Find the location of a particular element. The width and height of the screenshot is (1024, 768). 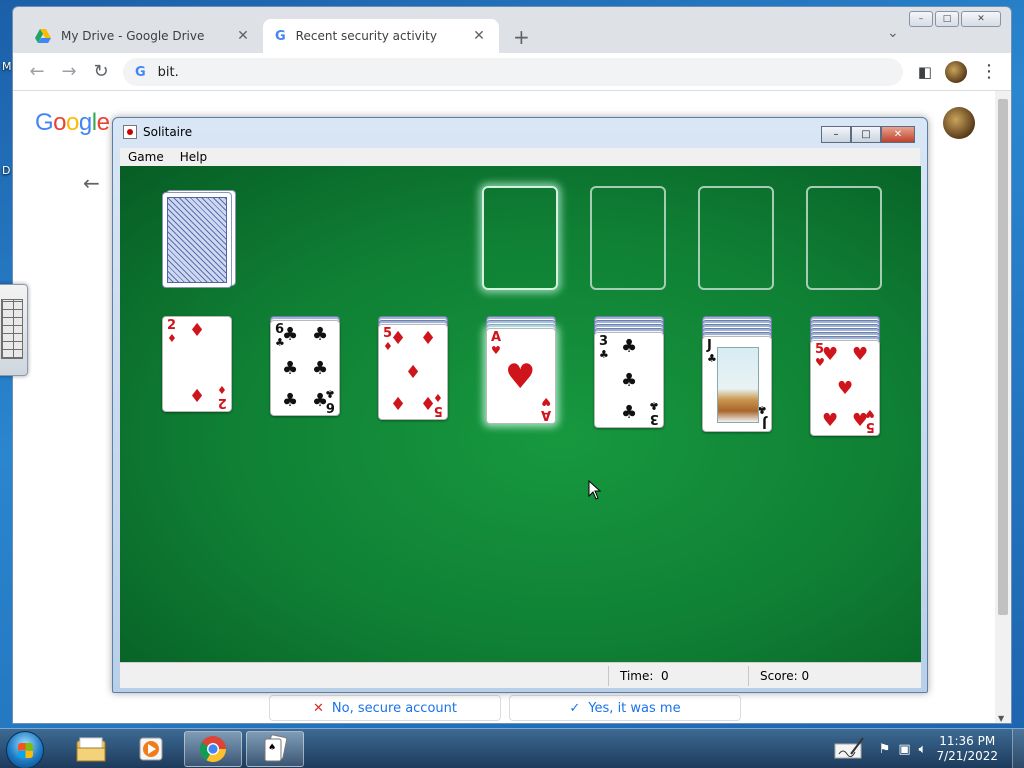

address-bar: G bit. is located at coordinates (513, 72).